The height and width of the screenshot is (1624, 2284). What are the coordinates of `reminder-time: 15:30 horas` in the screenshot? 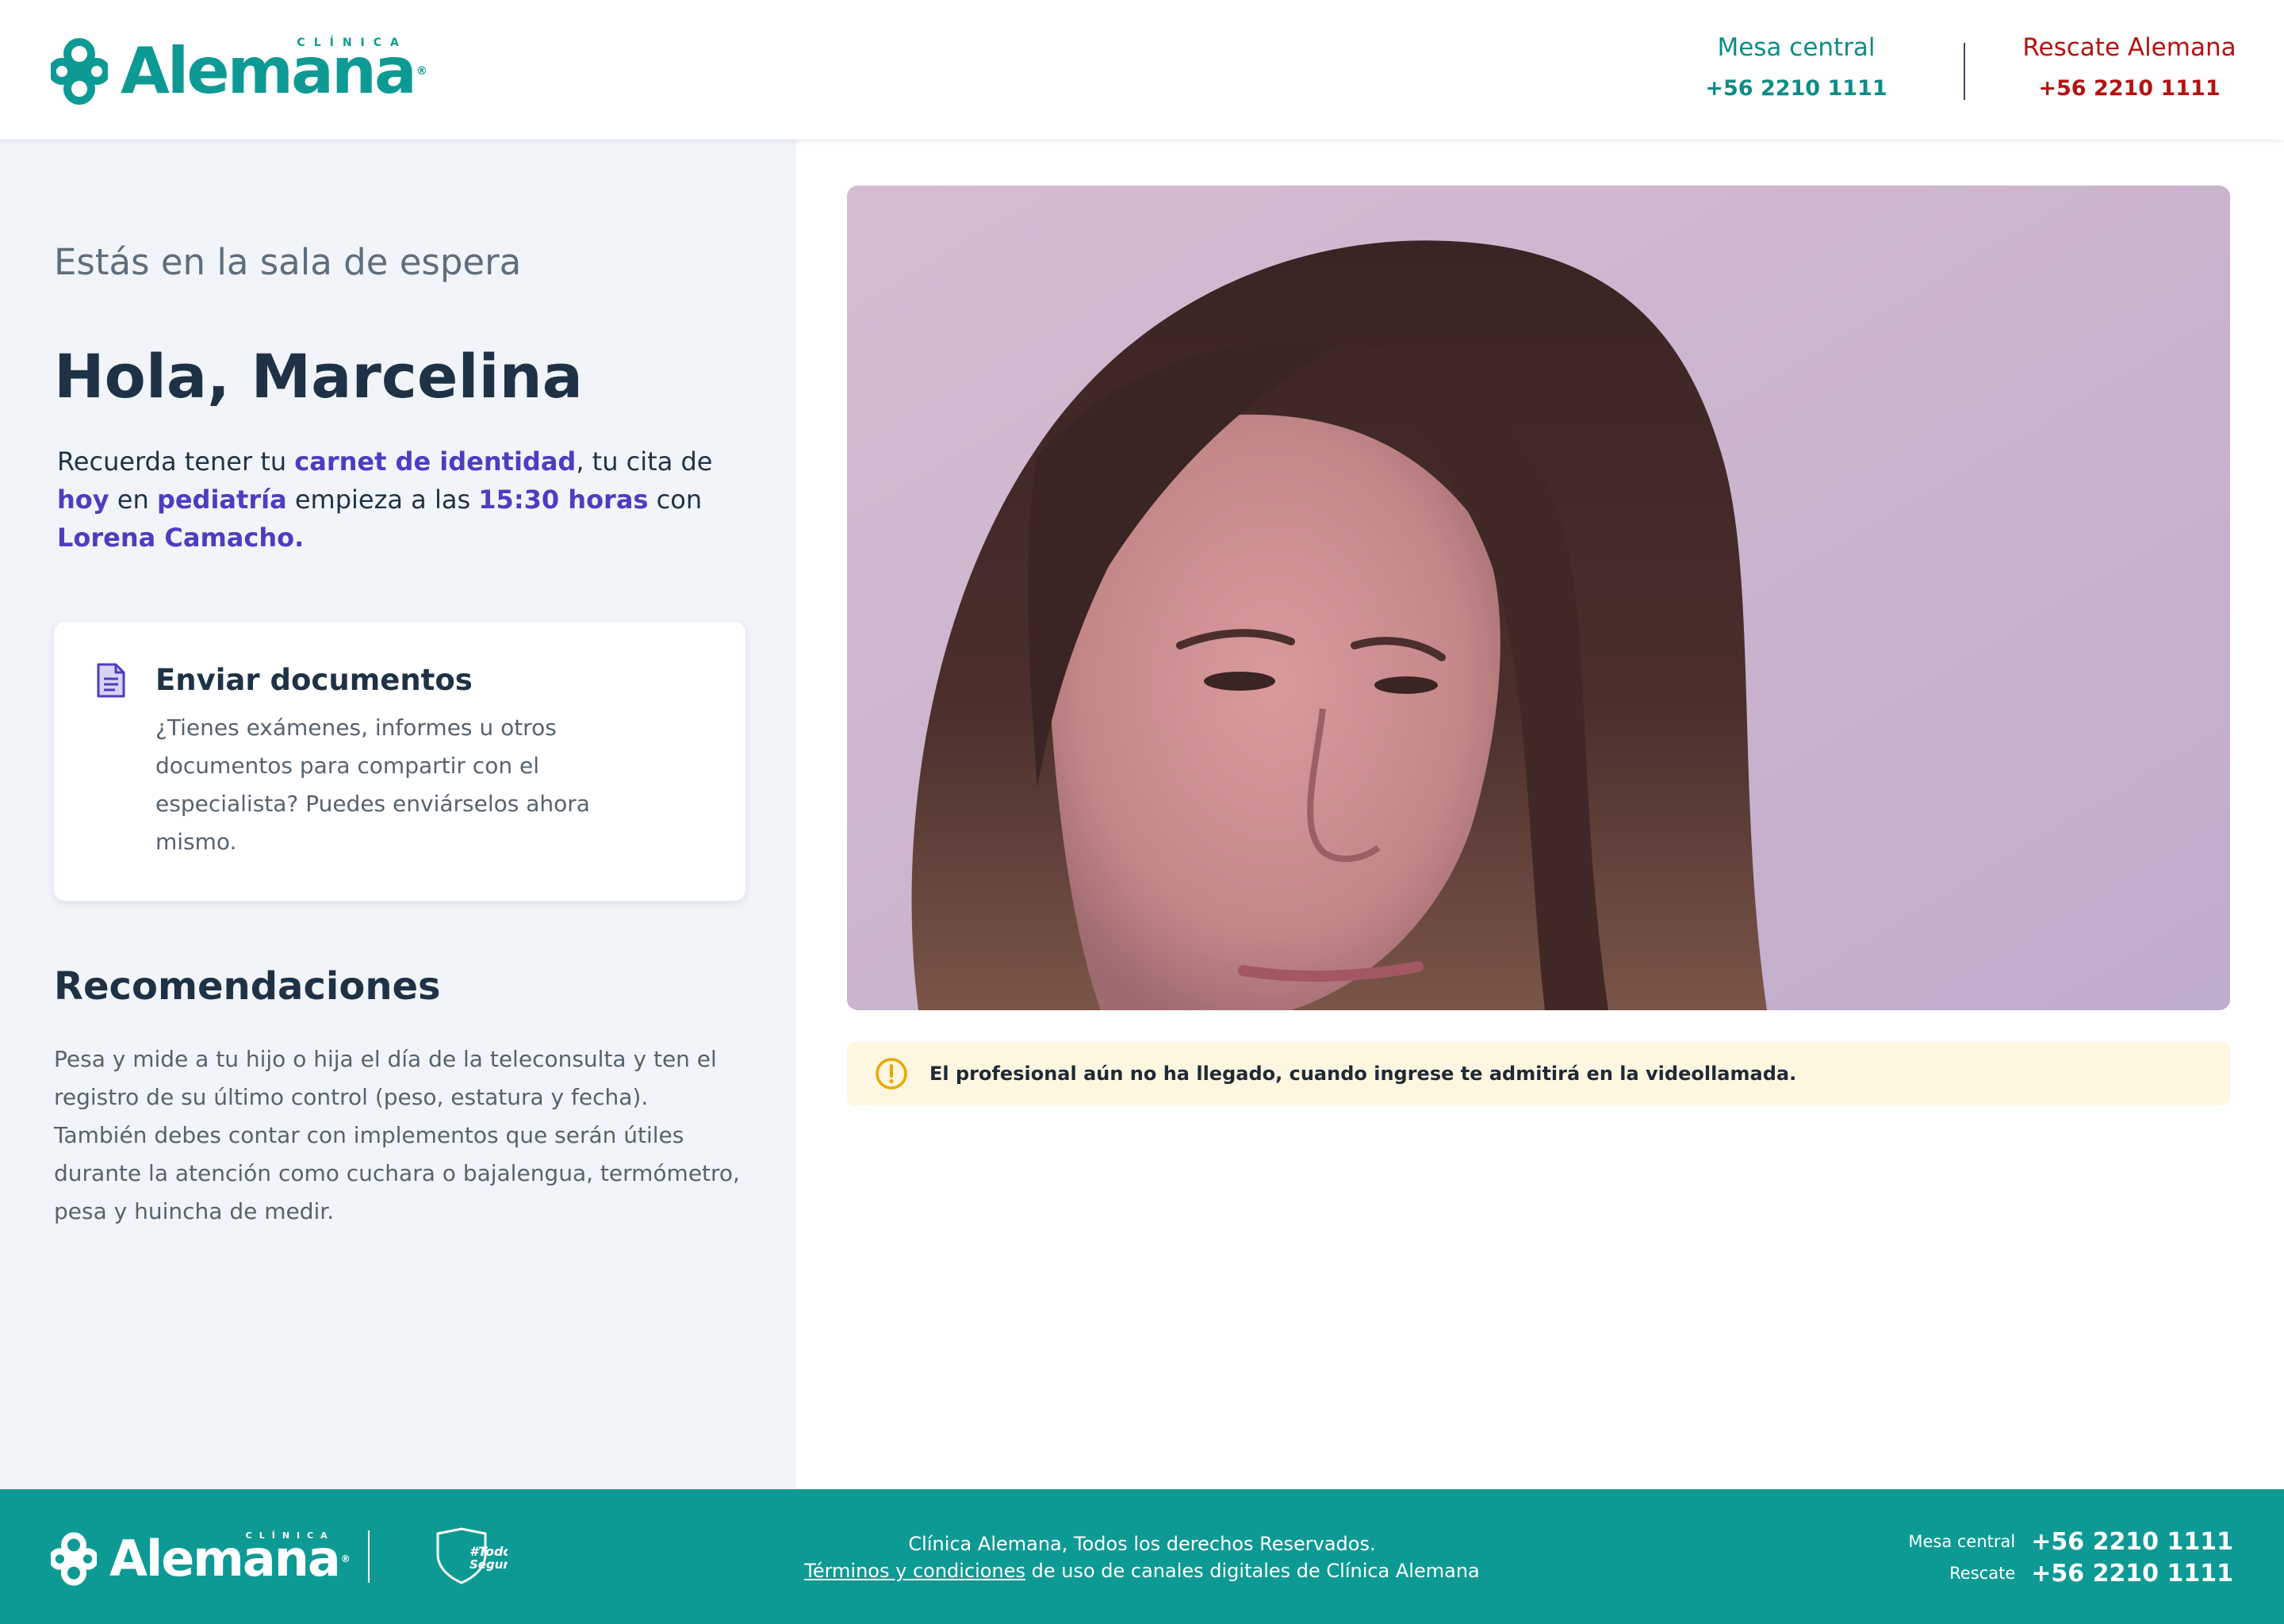 It's located at (563, 500).